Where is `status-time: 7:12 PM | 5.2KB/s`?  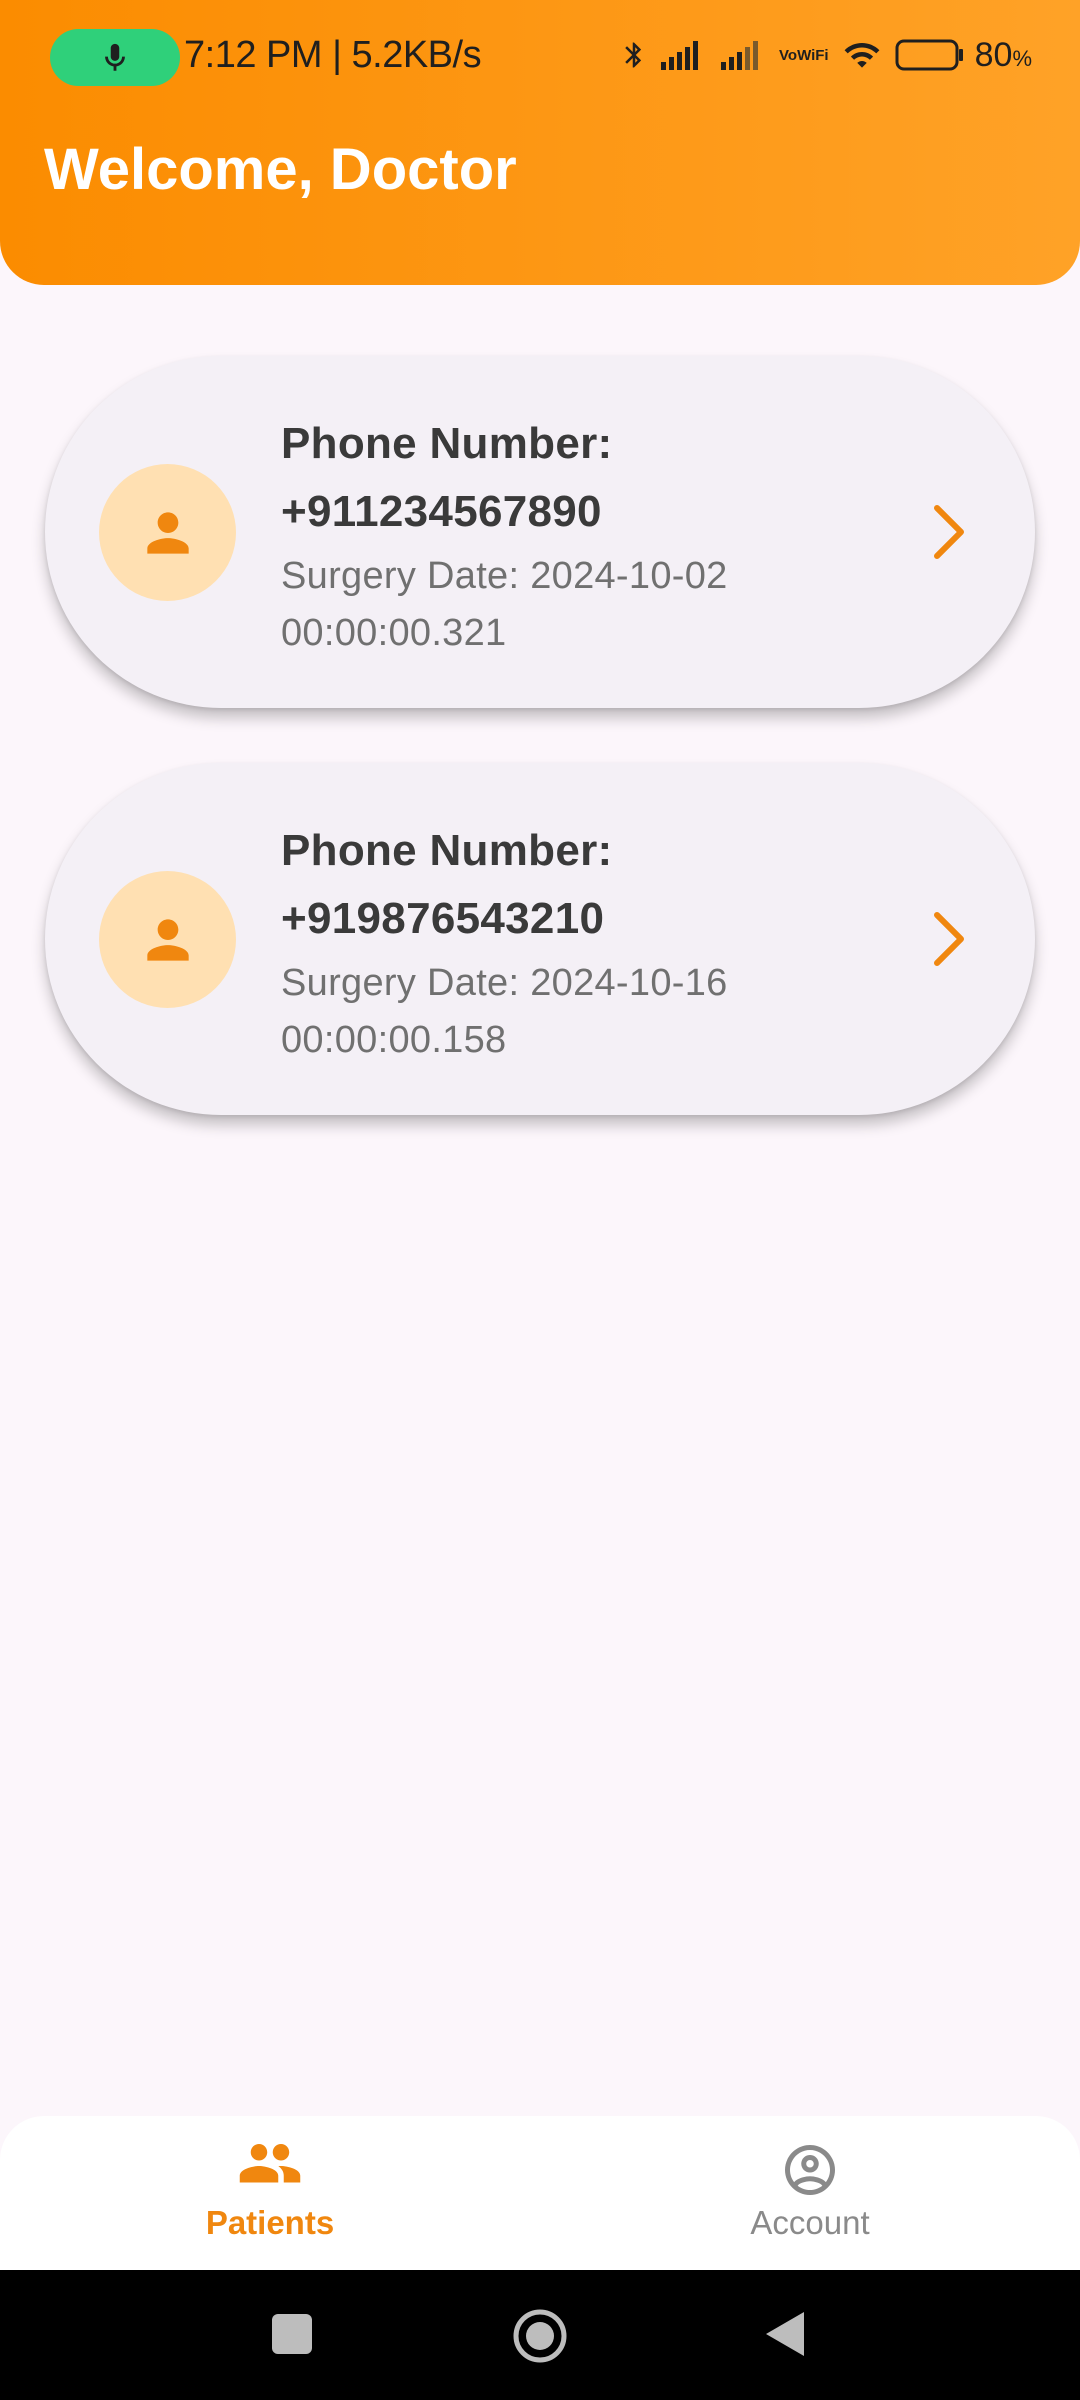
status-time: 7:12 PM | 5.2KB/s is located at coordinates (333, 55).